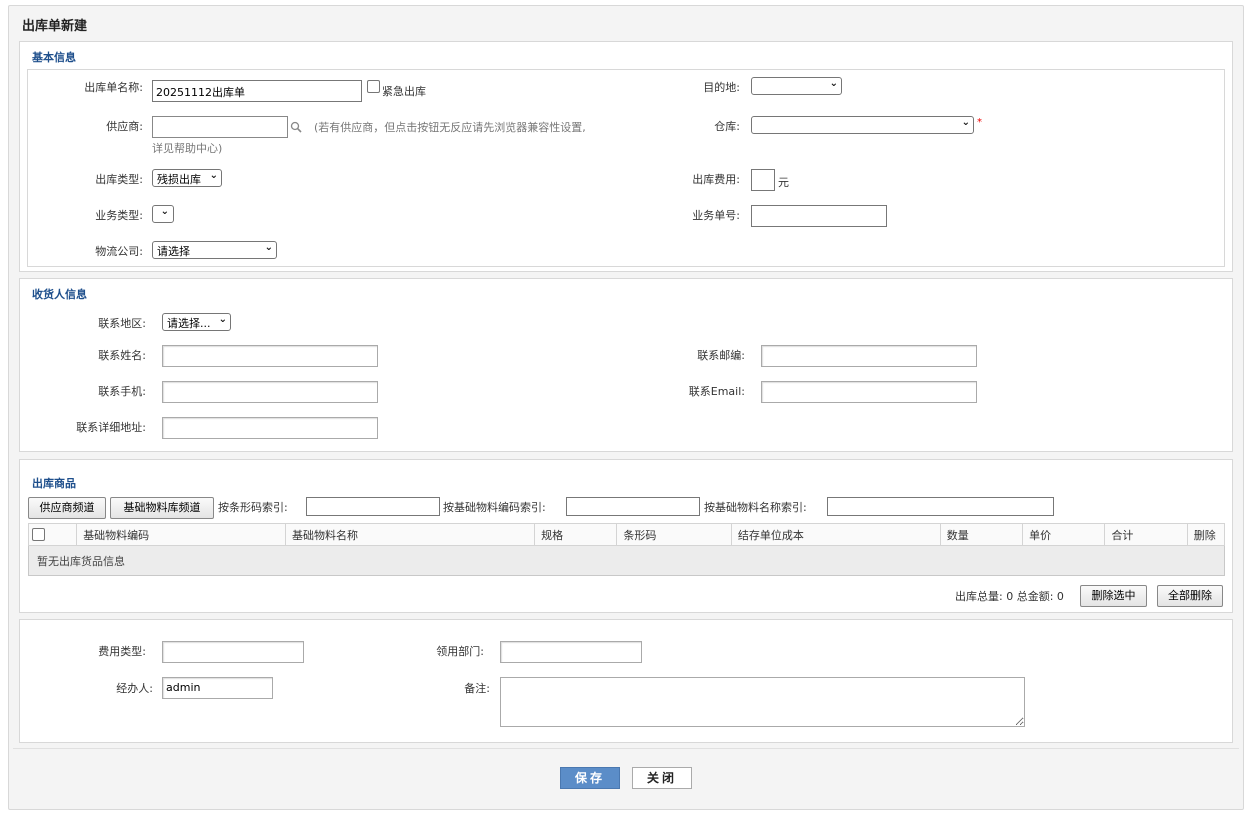 This screenshot has height=814, width=1252. I want to click on business-type-select: ⌄, so click(163, 214).